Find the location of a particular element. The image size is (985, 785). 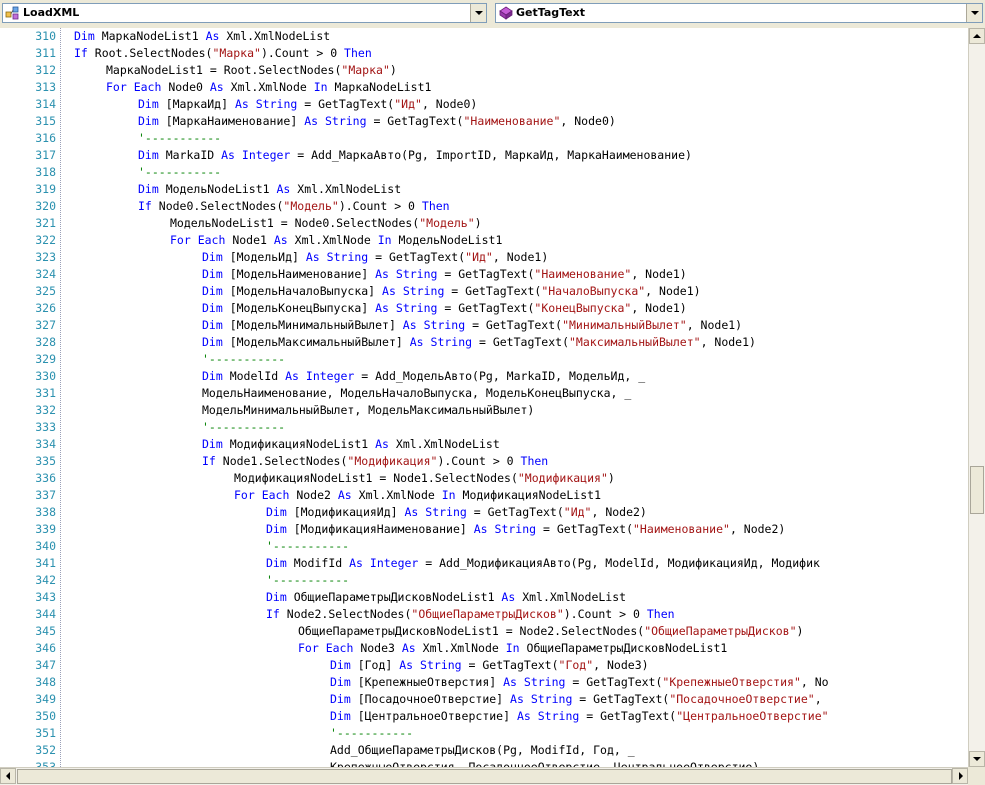

scroll-right-button is located at coordinates (960, 776).